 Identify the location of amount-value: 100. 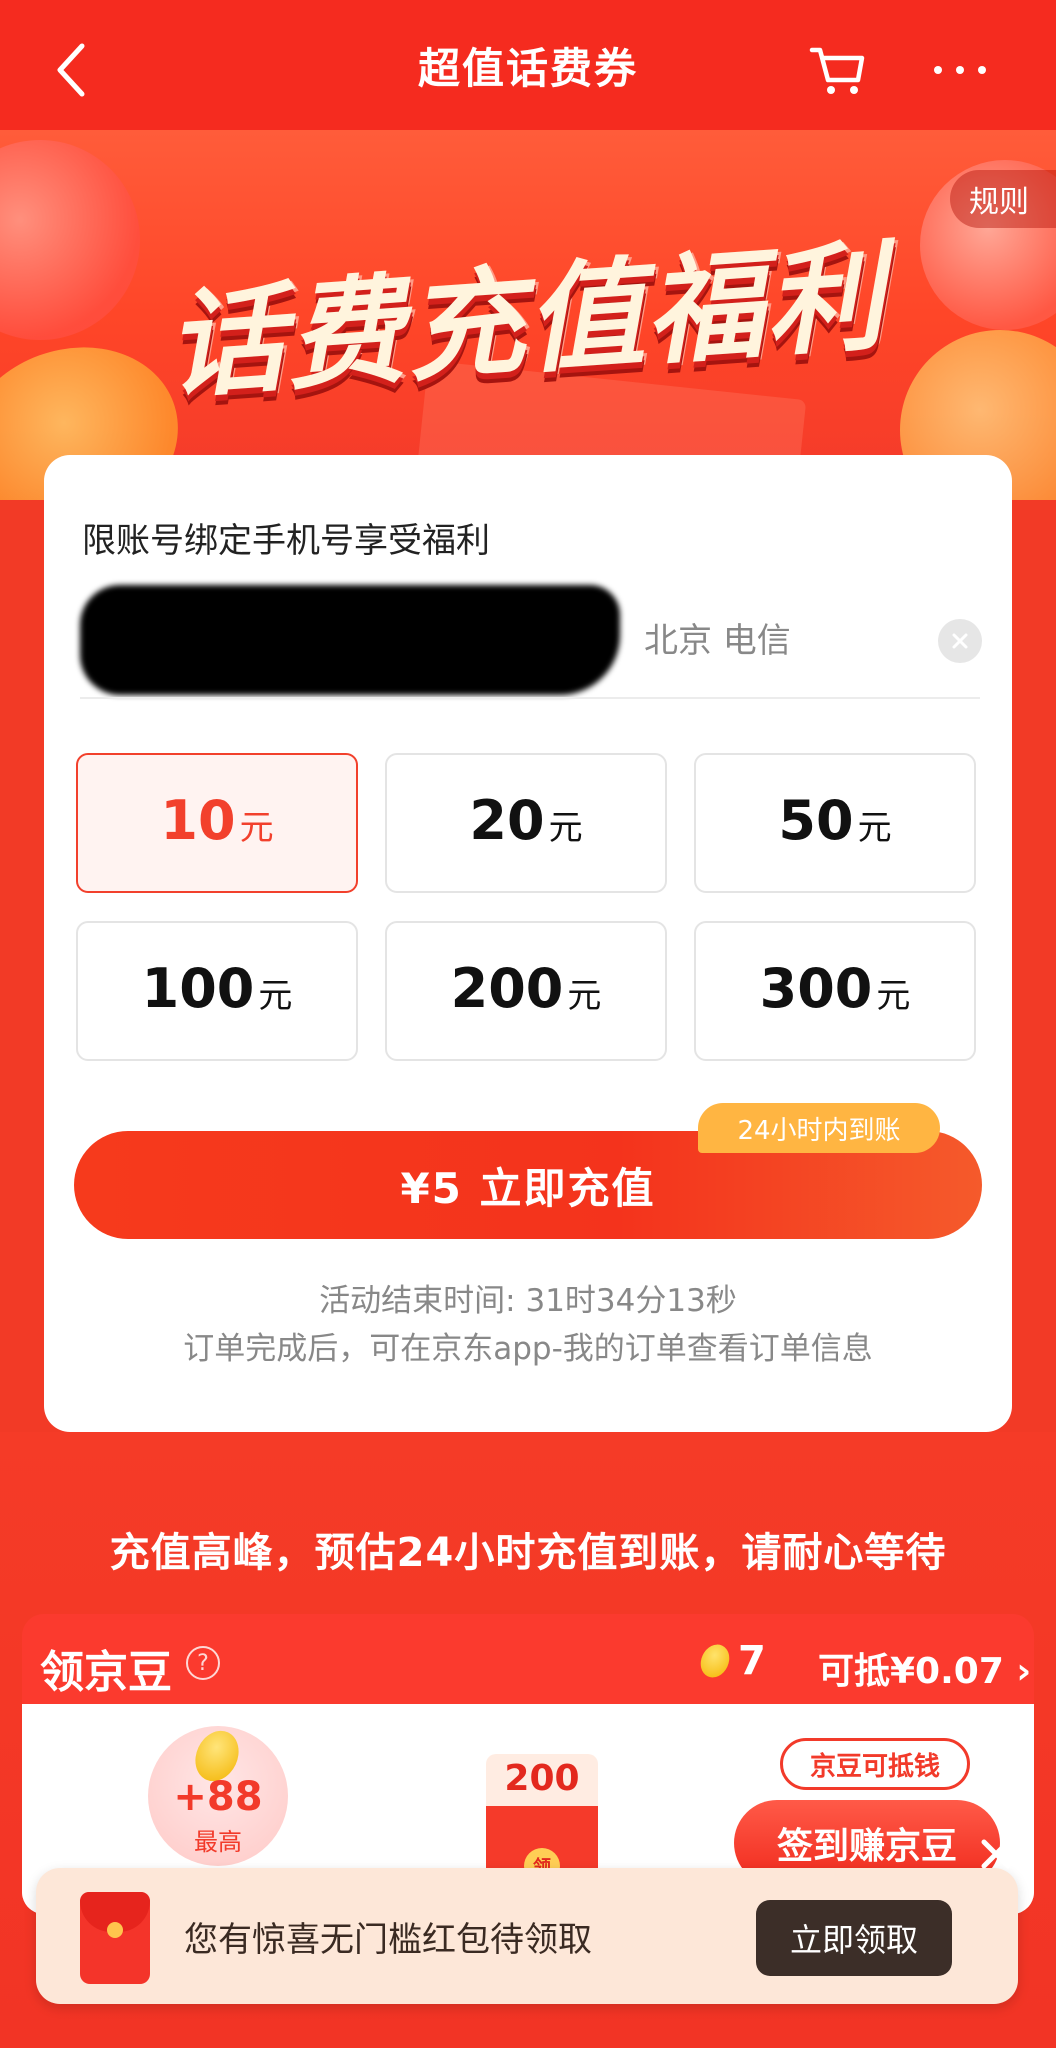
(198, 988).